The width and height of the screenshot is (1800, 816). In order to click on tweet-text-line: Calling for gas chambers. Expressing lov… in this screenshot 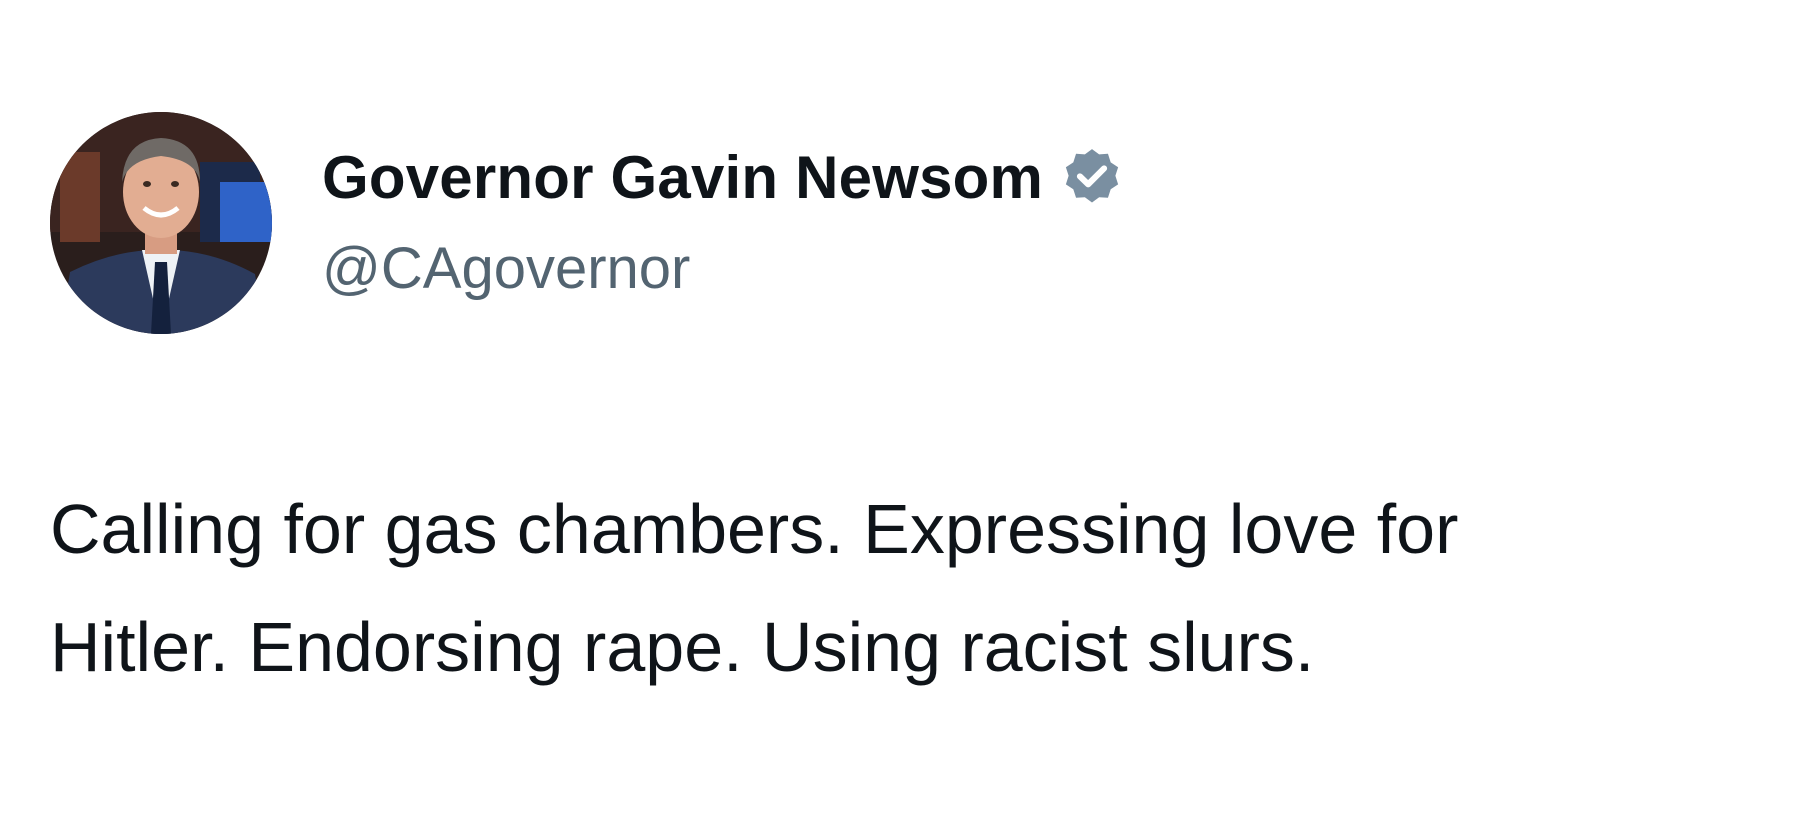, I will do `click(754, 529)`.